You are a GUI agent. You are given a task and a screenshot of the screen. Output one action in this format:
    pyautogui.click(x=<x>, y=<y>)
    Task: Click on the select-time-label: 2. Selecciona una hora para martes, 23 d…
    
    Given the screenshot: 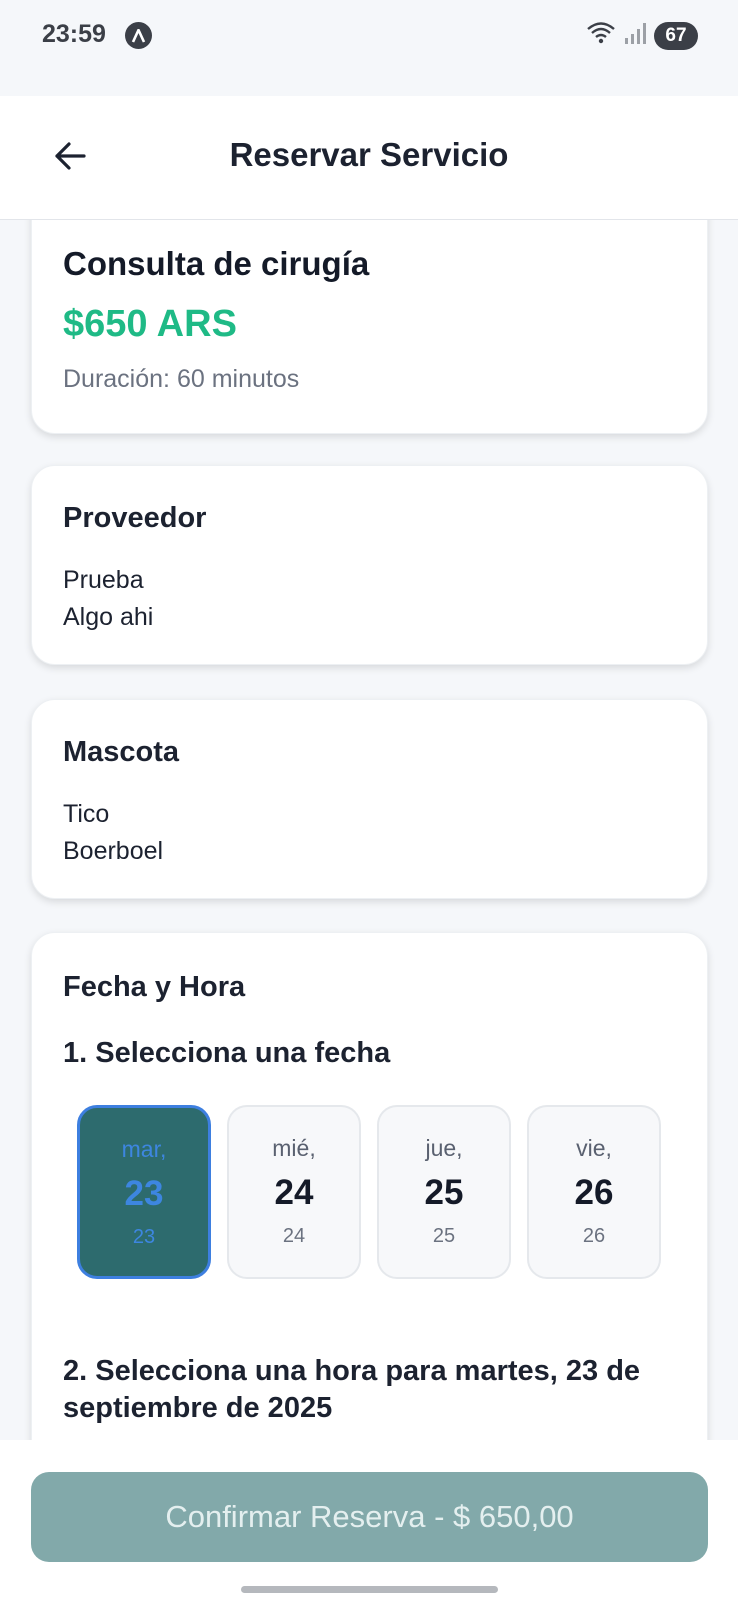 What is the action you would take?
    pyautogui.click(x=352, y=1389)
    